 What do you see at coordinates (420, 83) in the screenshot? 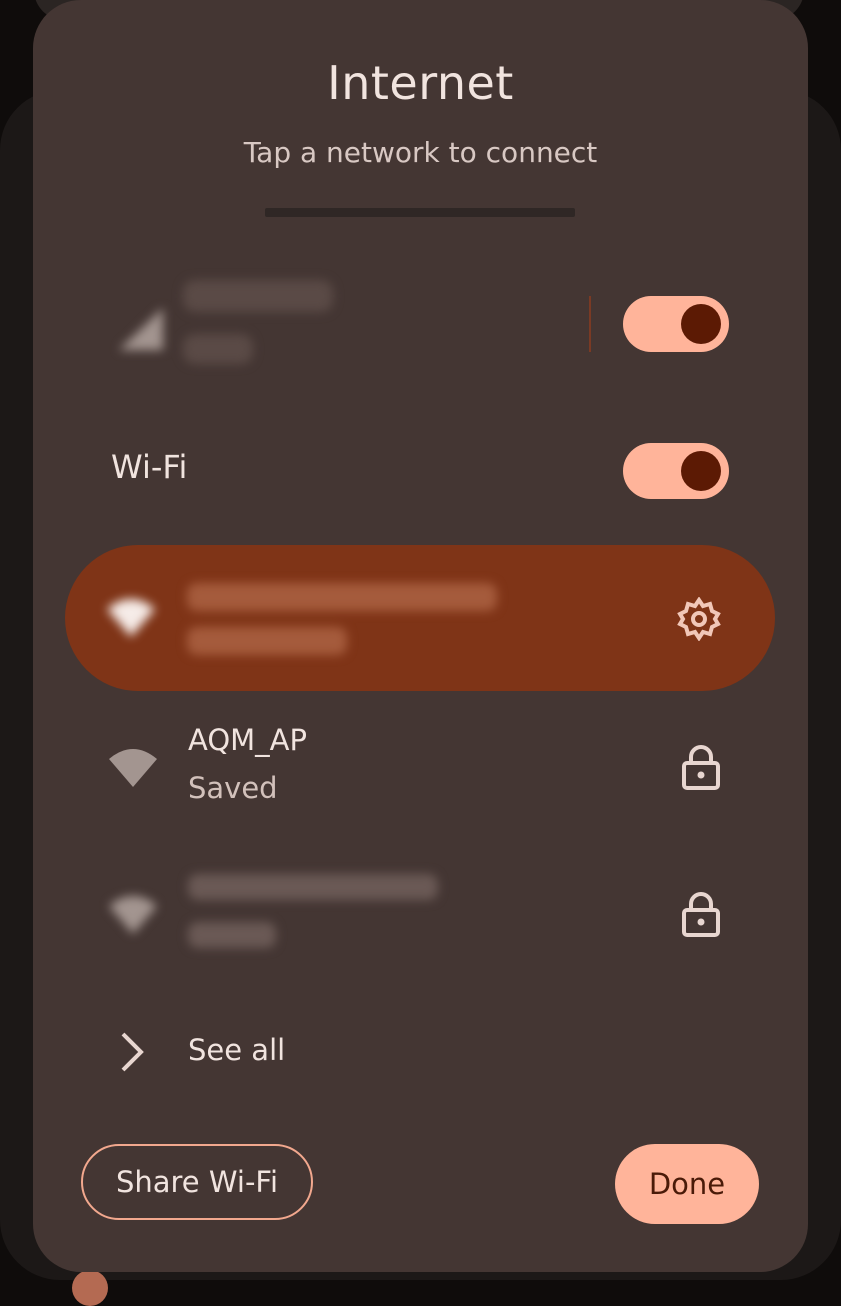
I see `dialog-title: Internet` at bounding box center [420, 83].